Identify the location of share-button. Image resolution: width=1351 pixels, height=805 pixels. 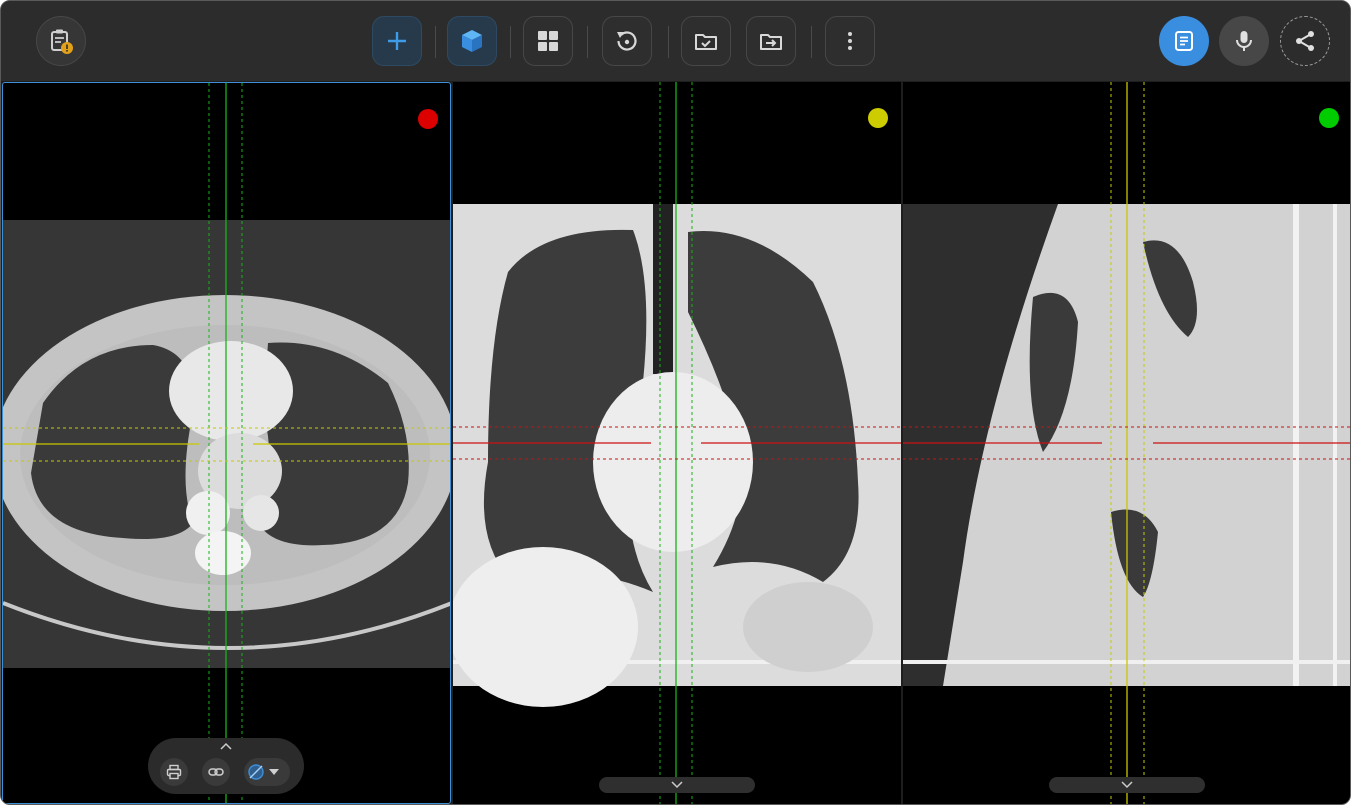
(1305, 41).